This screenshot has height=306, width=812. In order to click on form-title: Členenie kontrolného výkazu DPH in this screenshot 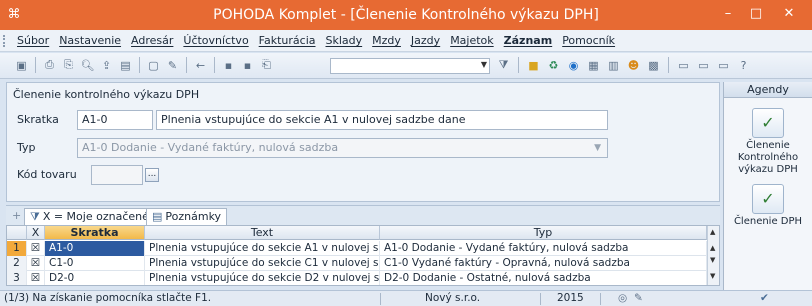, I will do `click(106, 94)`.